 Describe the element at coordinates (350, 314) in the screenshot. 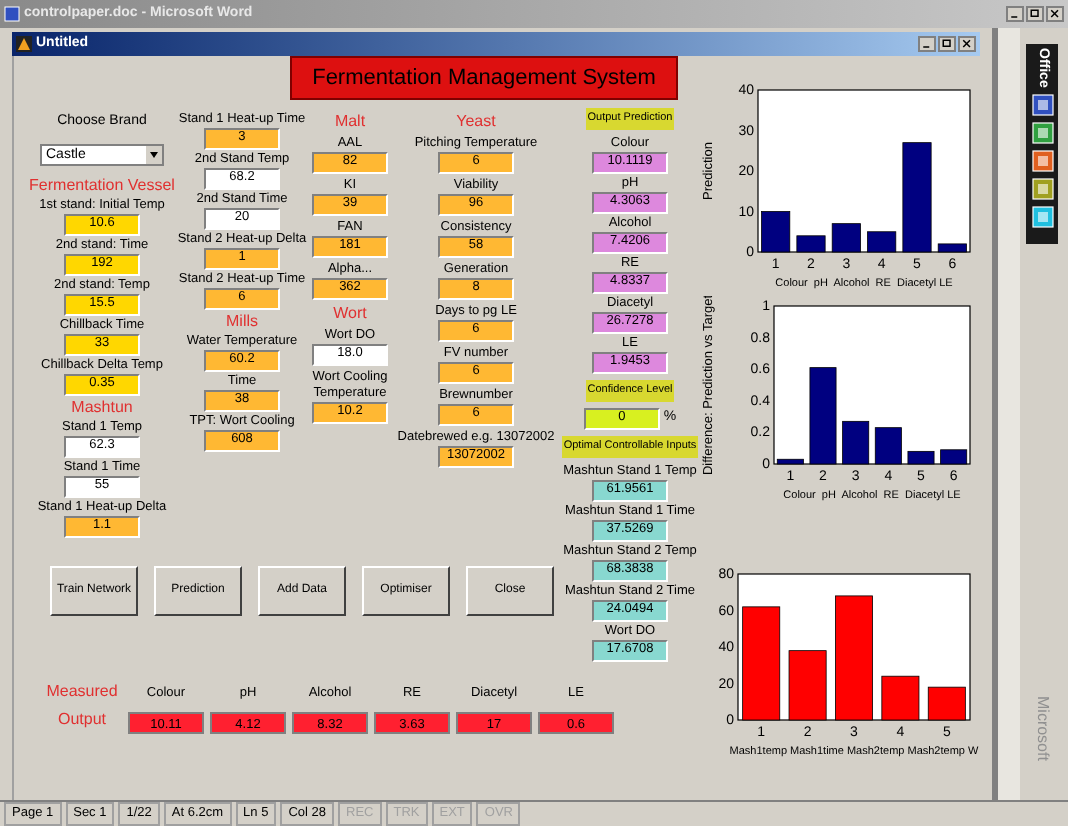

I see `section-heading: Wort` at that location.